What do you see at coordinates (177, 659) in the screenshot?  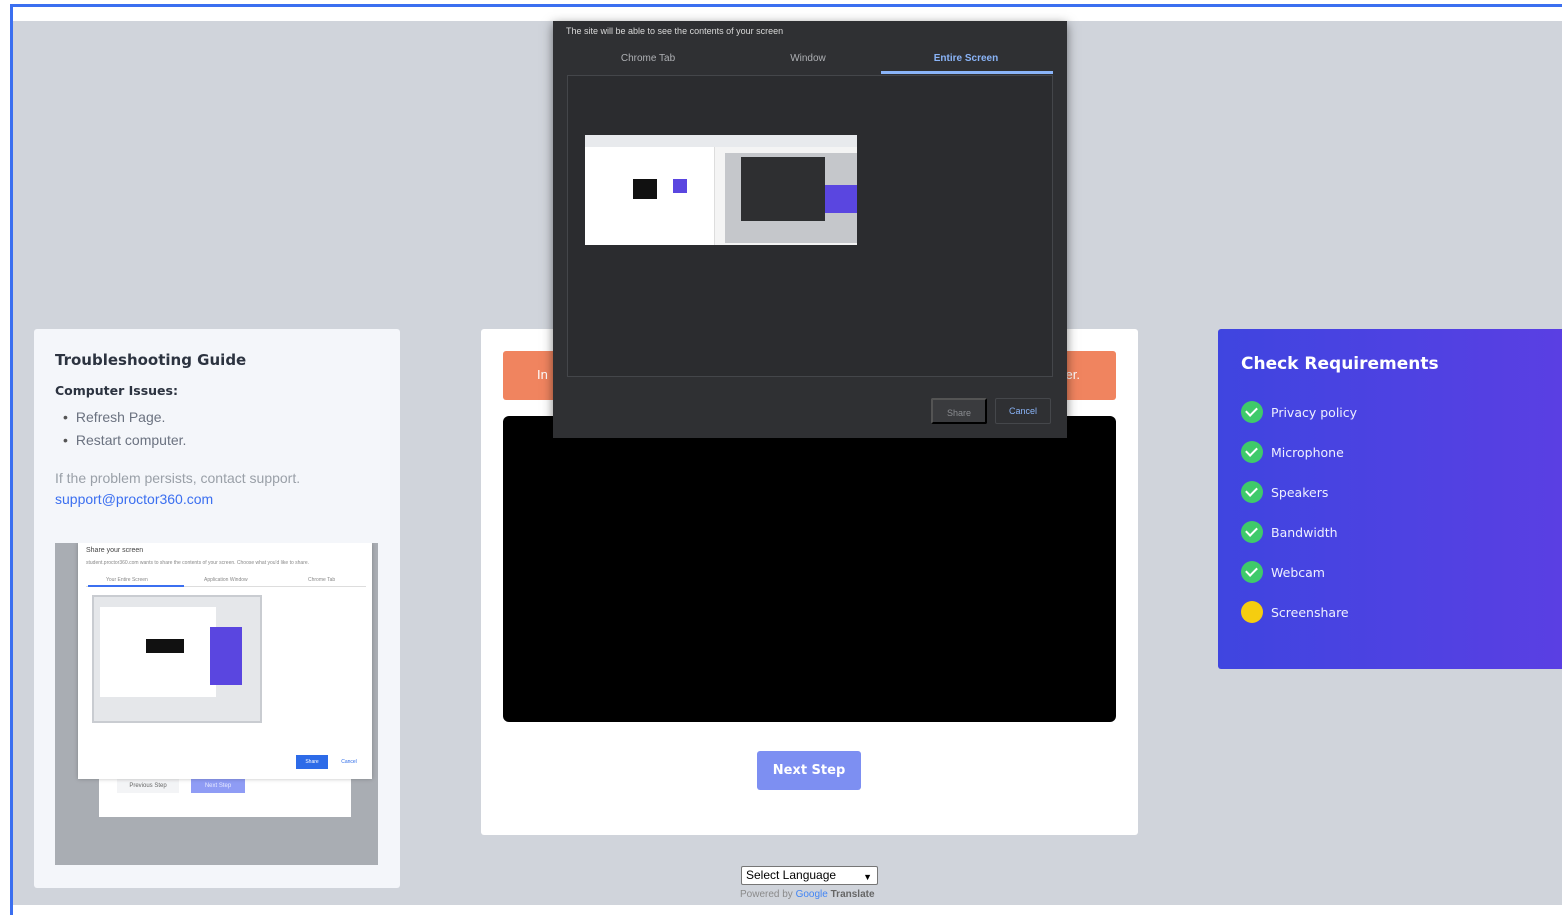 I see `help-image-screen-thumbnail` at bounding box center [177, 659].